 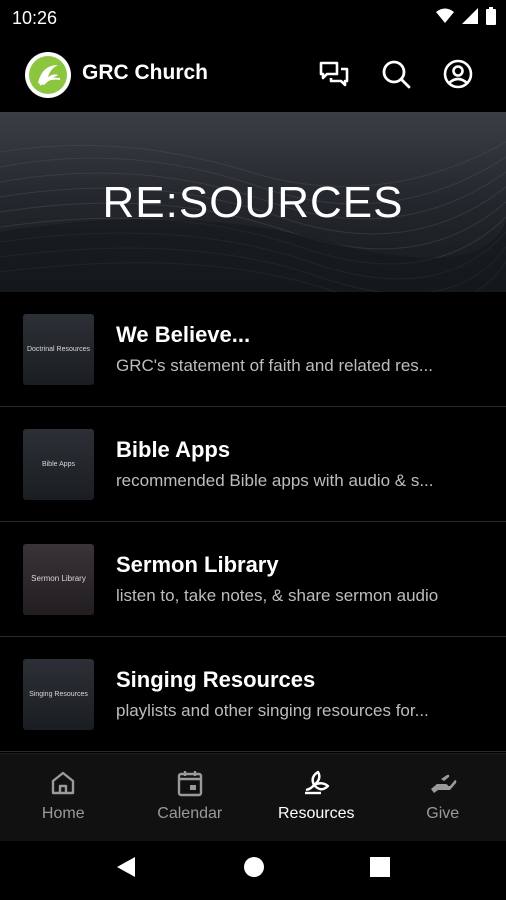 I want to click on bottom-navigation: Home Calendar Resources Give, so click(x=253, y=797).